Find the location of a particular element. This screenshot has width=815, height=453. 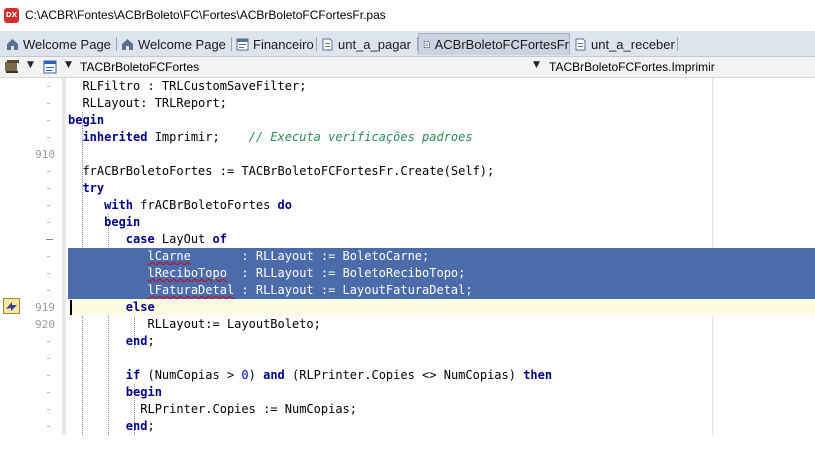

code-line: try is located at coordinates (441, 188).